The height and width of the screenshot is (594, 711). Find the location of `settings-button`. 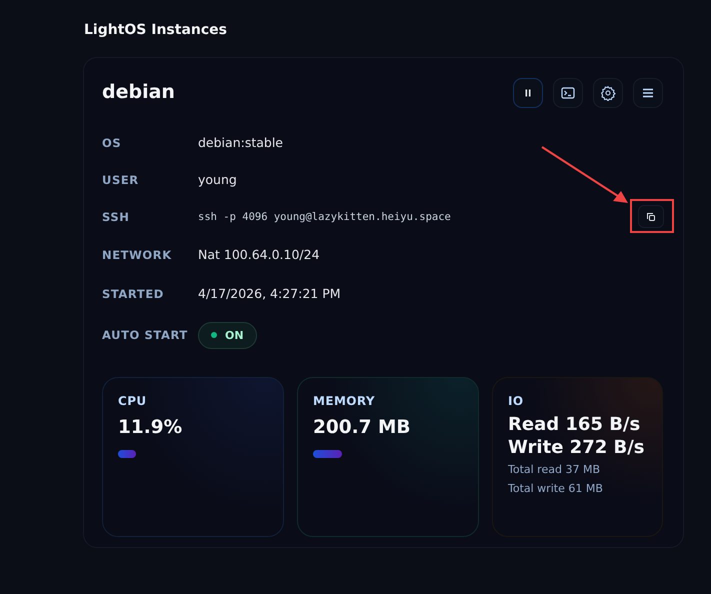

settings-button is located at coordinates (608, 93).